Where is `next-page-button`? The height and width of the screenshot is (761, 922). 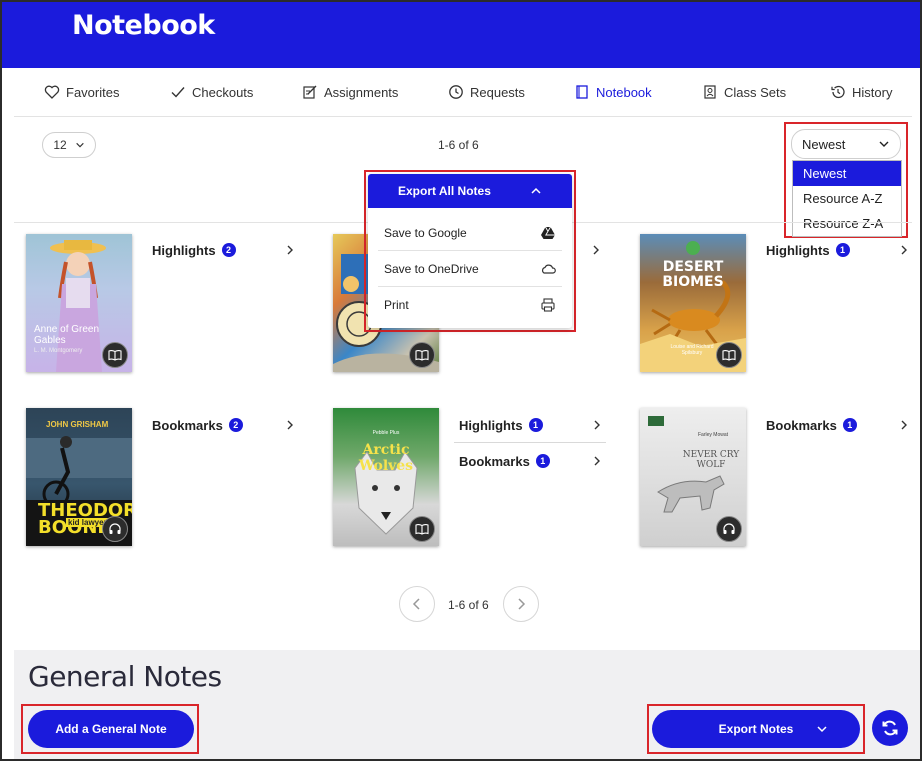
next-page-button is located at coordinates (521, 604).